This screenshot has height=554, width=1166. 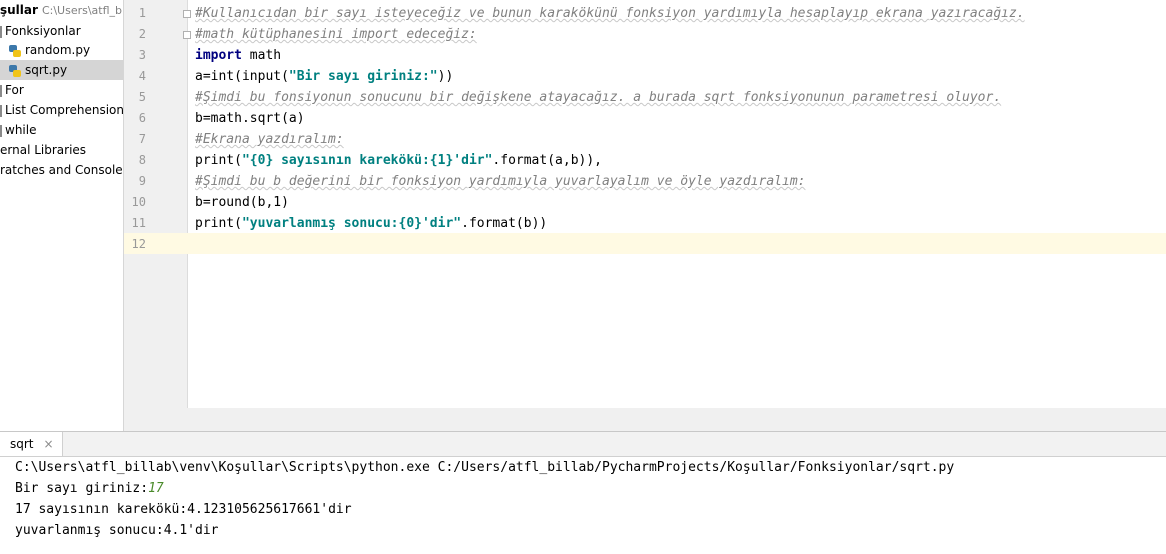 I want to click on tree-folder-list-comprehension: List Comprehension, so click(x=62, y=110).